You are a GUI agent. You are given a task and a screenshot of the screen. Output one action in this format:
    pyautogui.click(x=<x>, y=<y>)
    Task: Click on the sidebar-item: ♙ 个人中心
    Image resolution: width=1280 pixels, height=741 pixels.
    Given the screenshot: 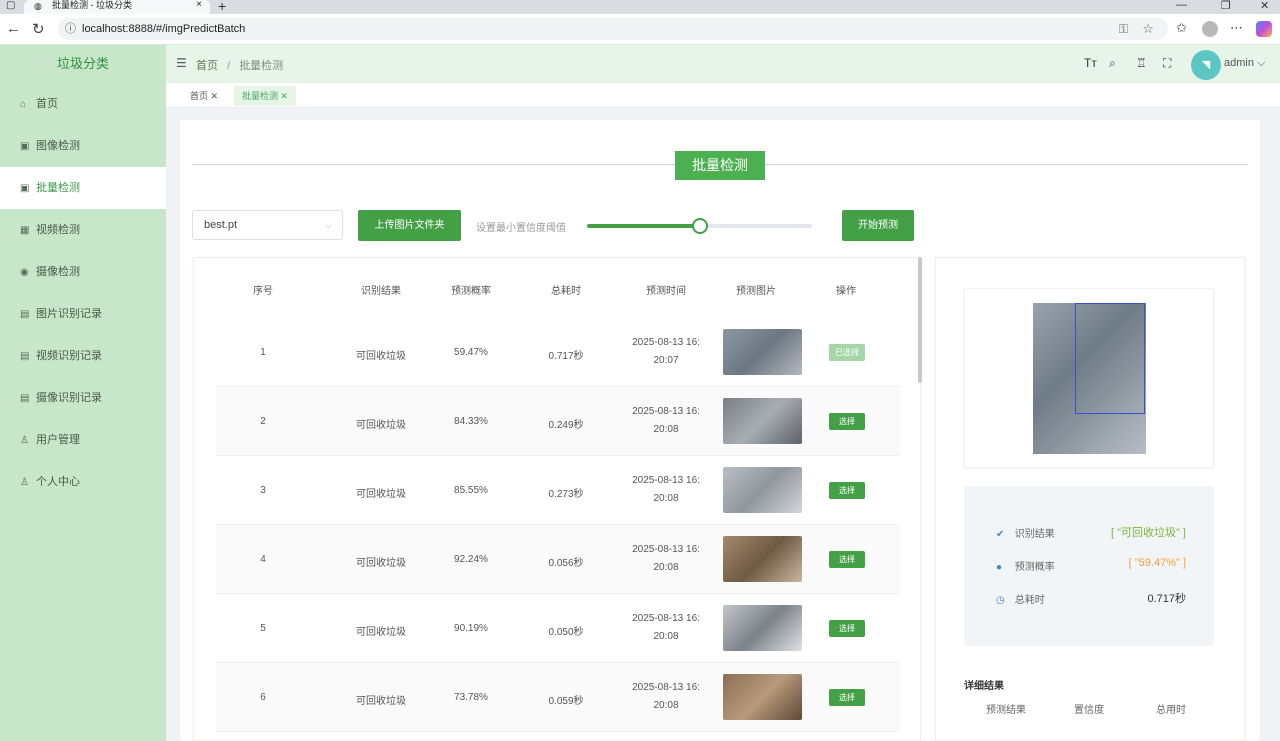 What is the action you would take?
    pyautogui.click(x=83, y=482)
    